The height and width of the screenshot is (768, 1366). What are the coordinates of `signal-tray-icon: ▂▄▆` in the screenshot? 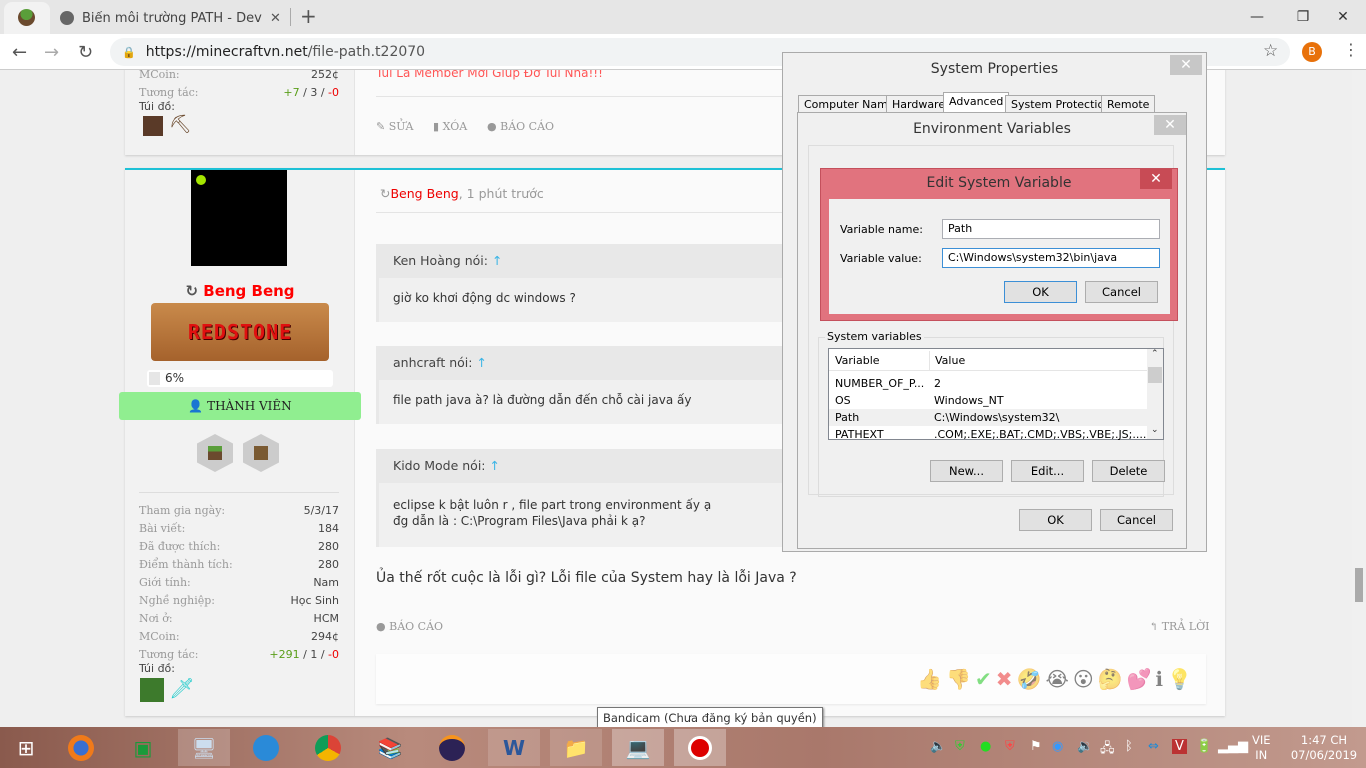 It's located at (1233, 746).